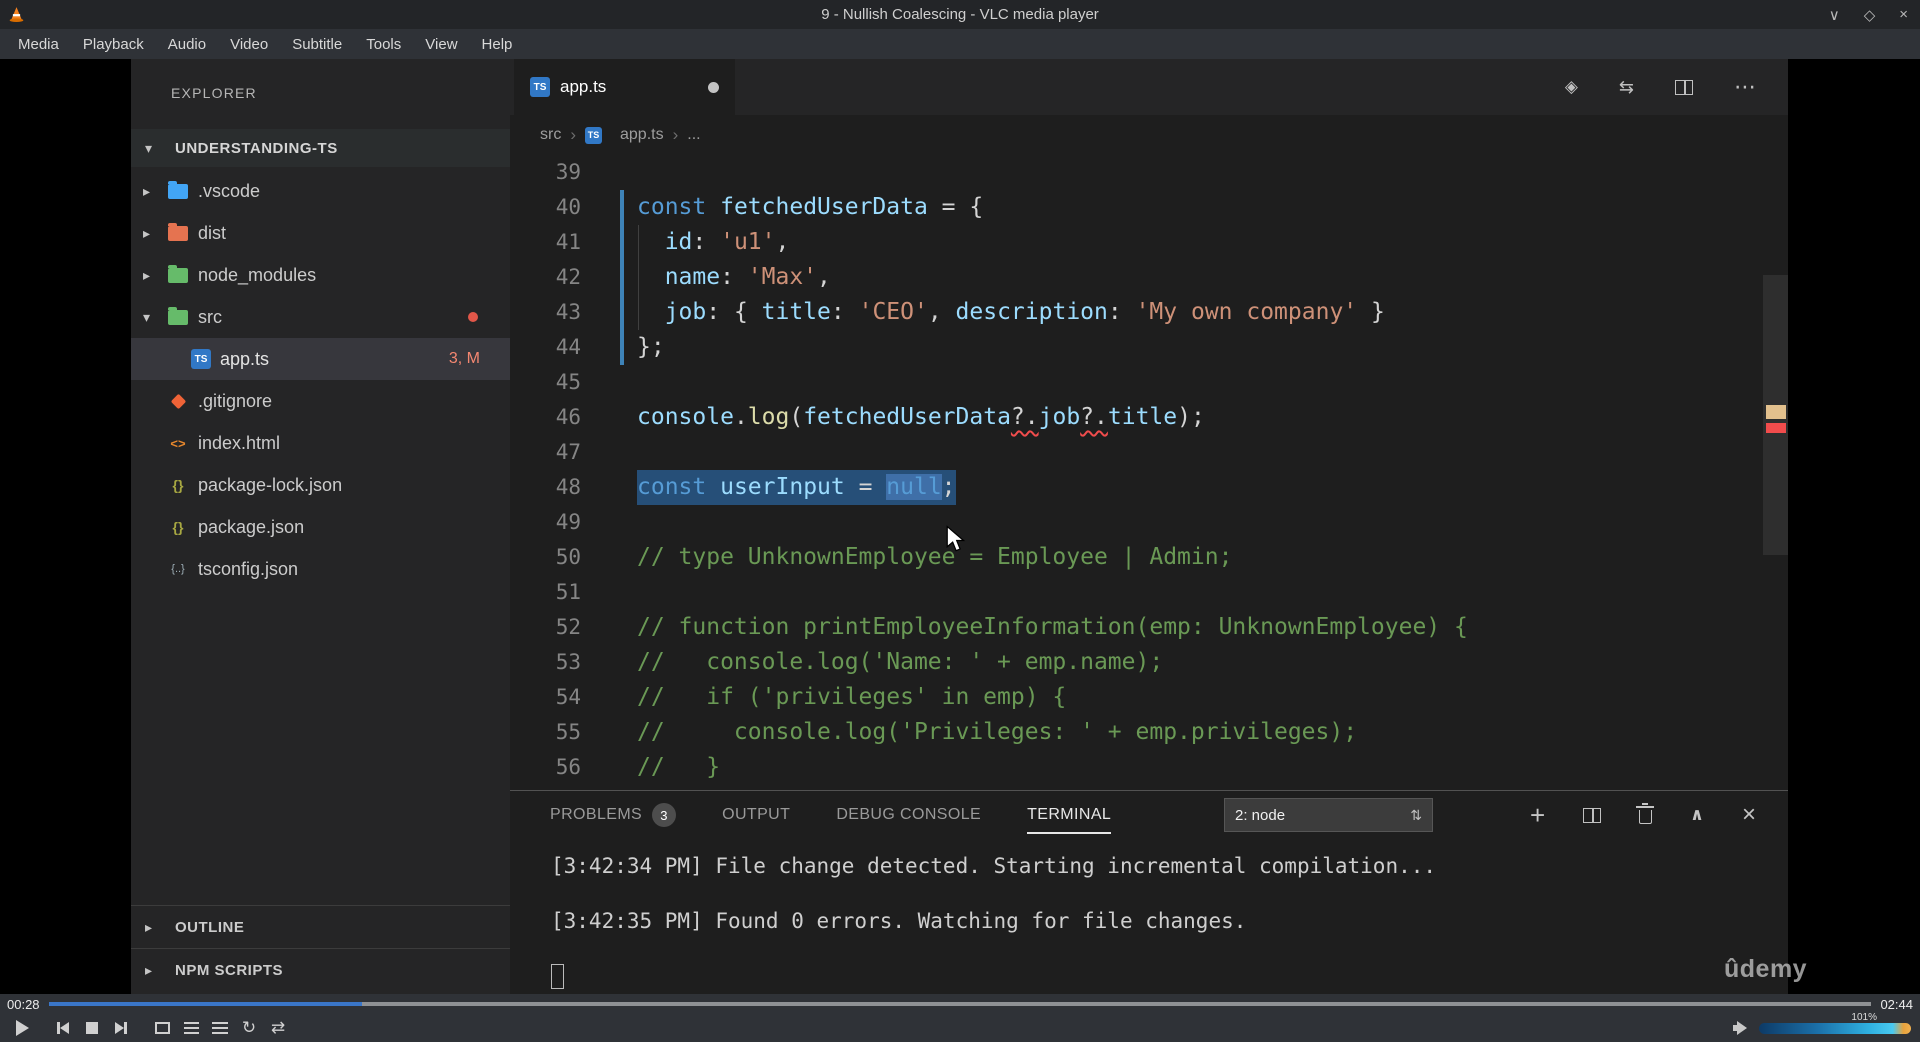 This screenshot has width=1920, height=1042. What do you see at coordinates (320, 569) in the screenshot?
I see `tree-item-tsconfig-json: tsconfig.json` at bounding box center [320, 569].